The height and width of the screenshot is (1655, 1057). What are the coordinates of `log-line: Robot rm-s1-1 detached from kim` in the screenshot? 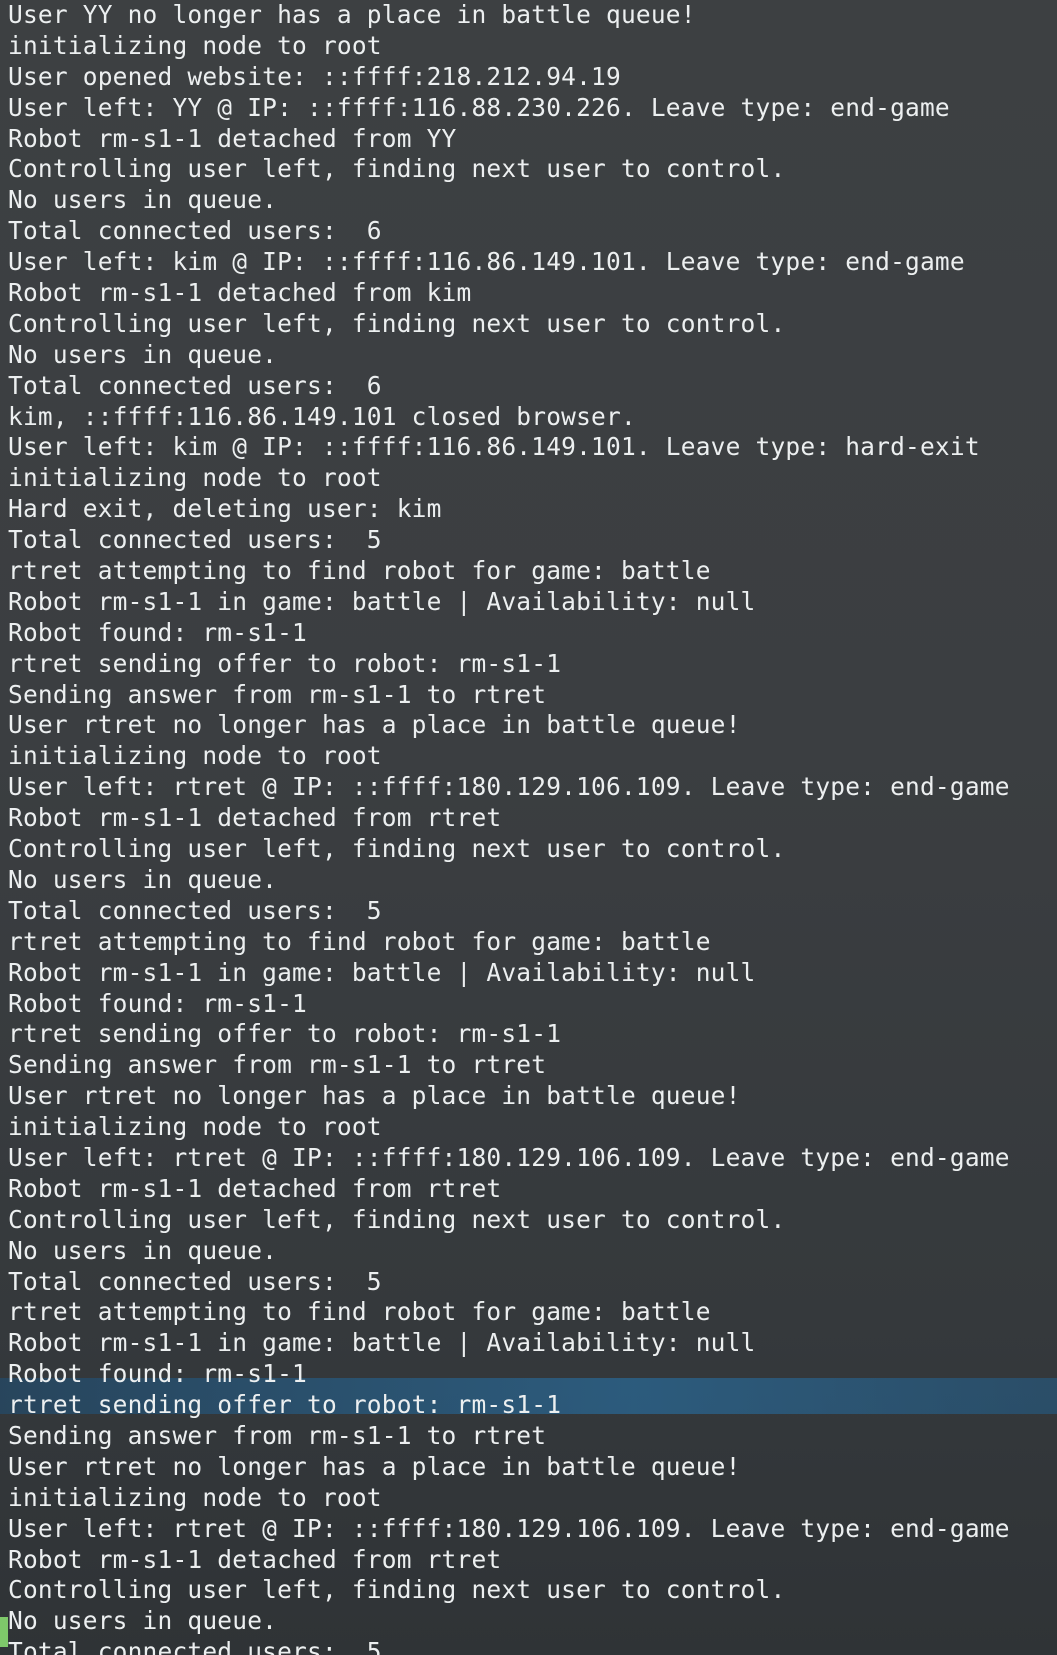 It's located at (240, 293).